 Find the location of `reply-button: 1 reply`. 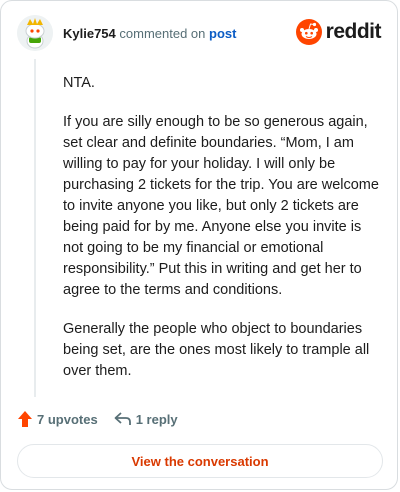

reply-button: 1 reply is located at coordinates (146, 419).